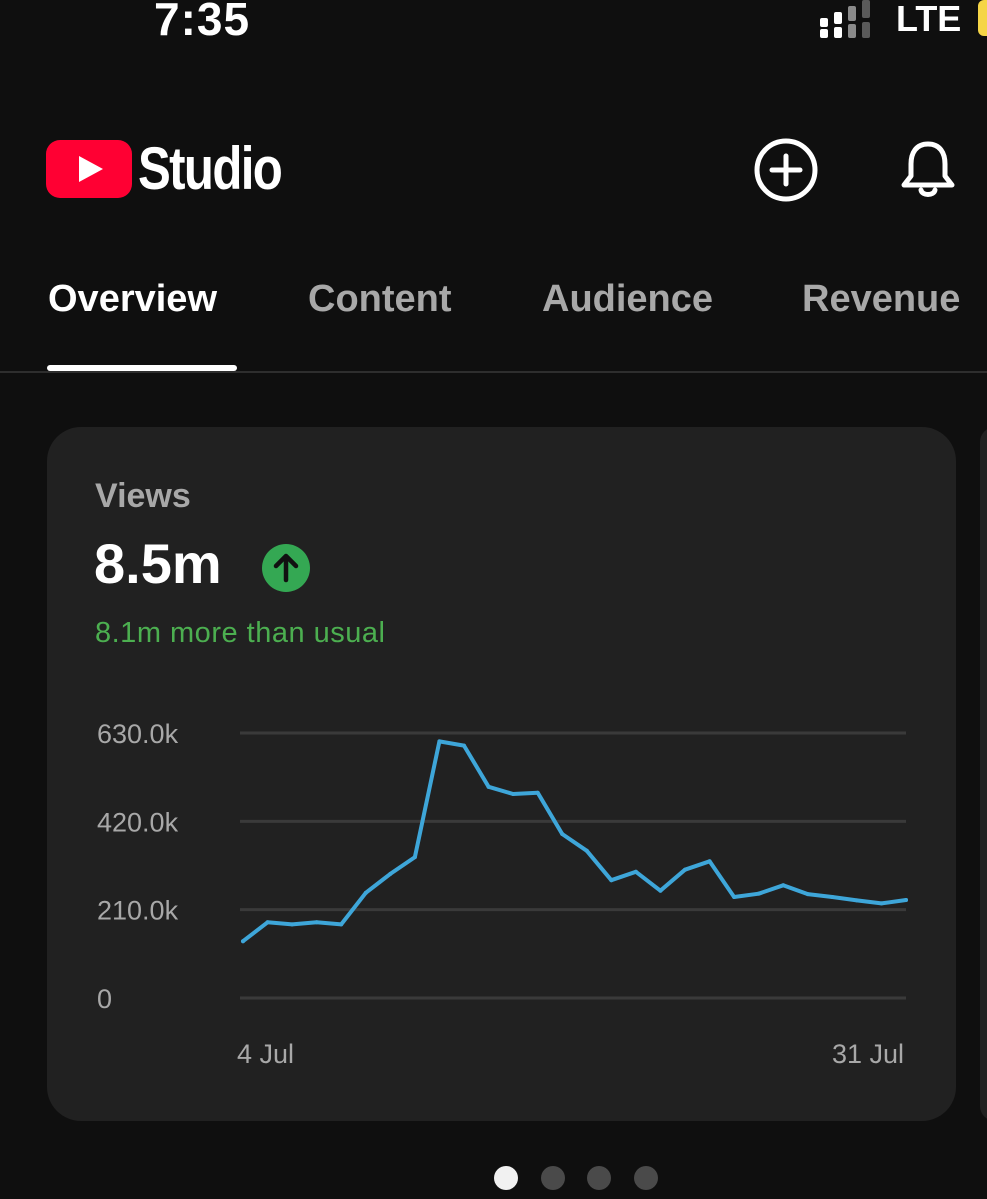  I want to click on y-tick-label: 420.0k, so click(138, 822).